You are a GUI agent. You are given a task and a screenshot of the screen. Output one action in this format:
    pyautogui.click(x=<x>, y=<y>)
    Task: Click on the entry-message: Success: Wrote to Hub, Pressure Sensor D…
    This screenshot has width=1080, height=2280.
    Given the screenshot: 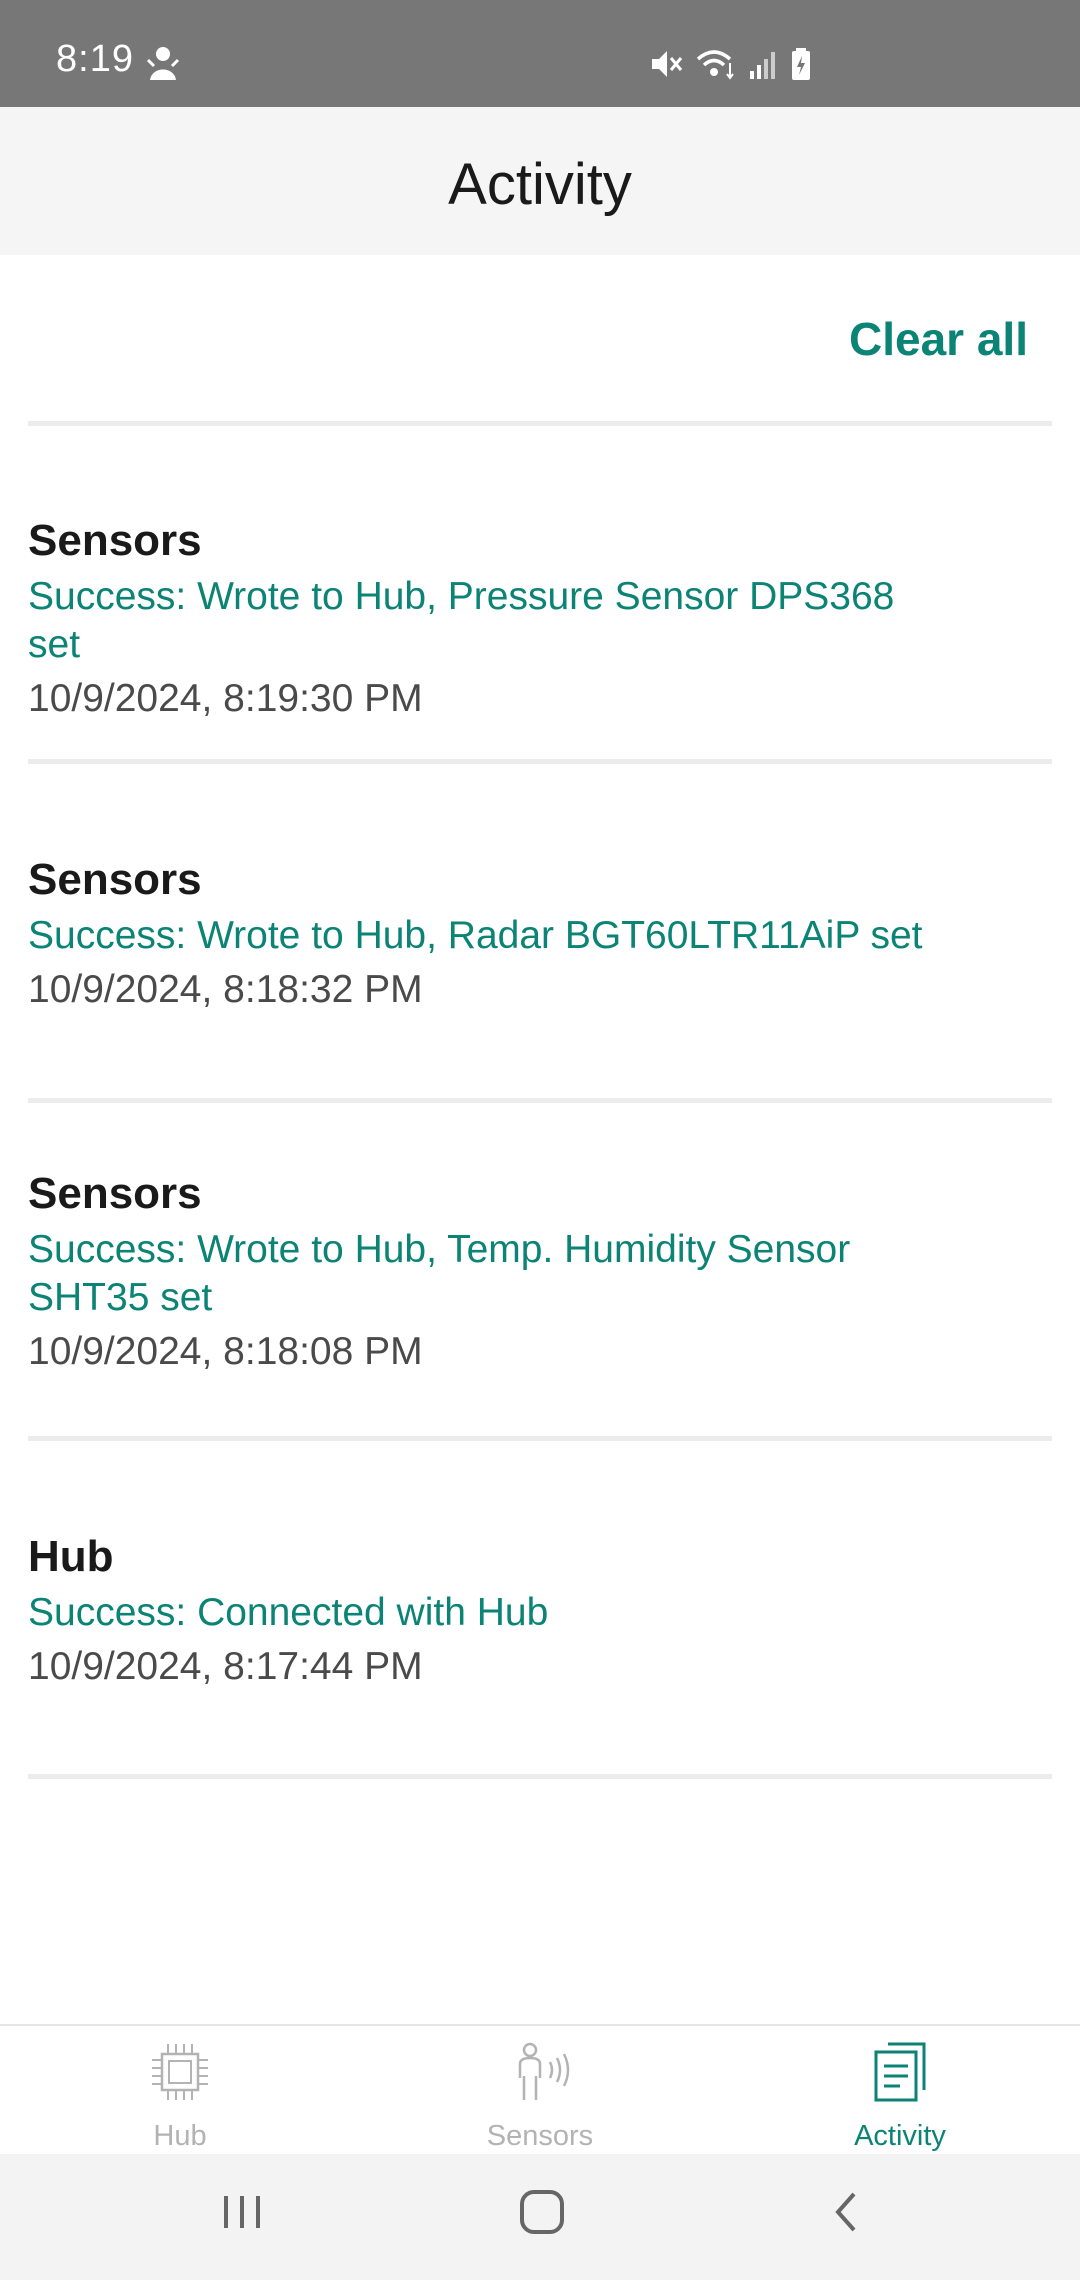 What is the action you would take?
    pyautogui.click(x=461, y=620)
    